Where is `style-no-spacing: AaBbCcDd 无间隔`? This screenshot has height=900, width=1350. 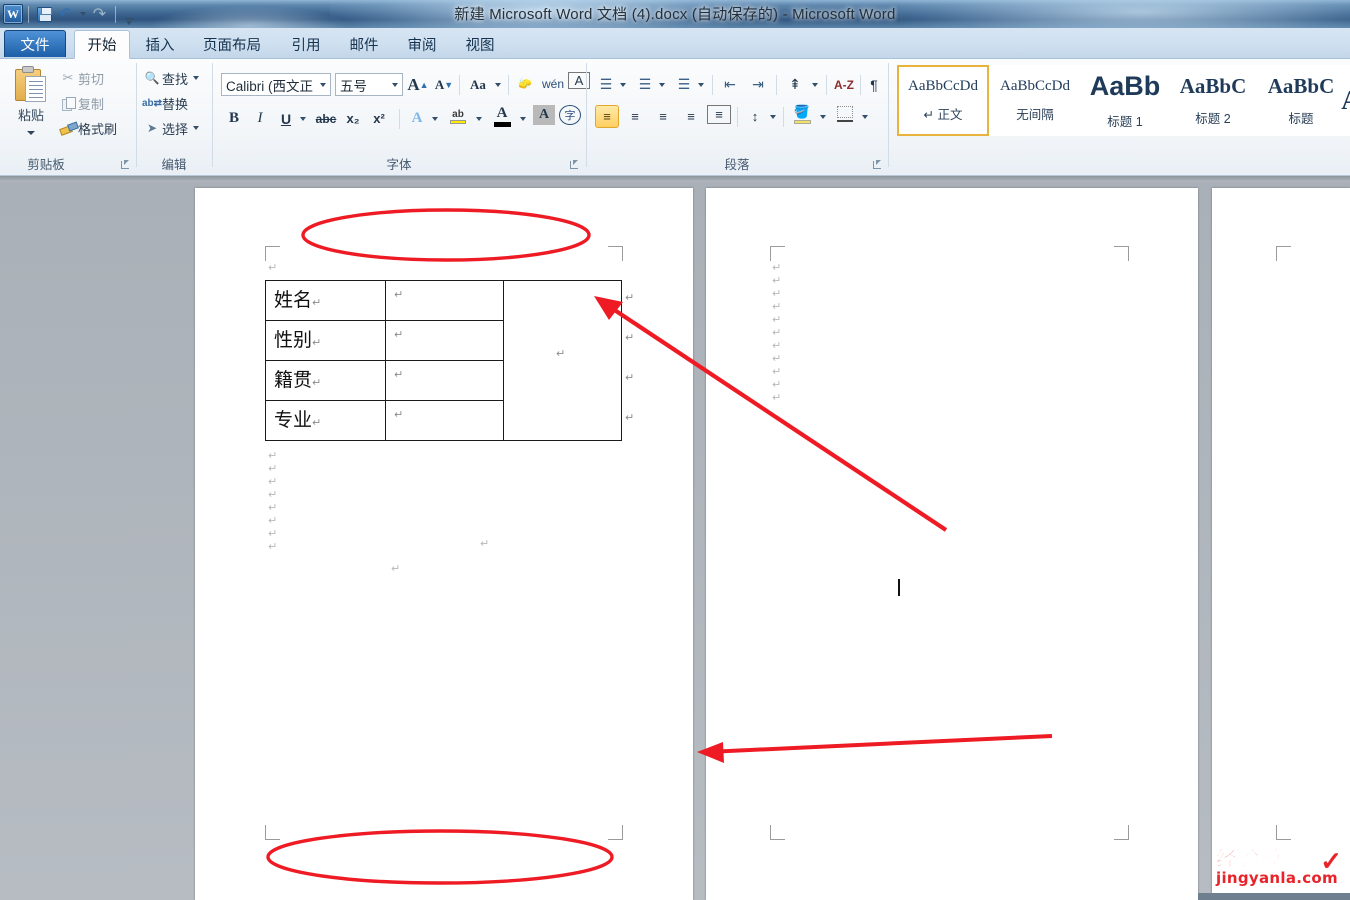 style-no-spacing: AaBbCcDd 无间隔 is located at coordinates (1035, 100).